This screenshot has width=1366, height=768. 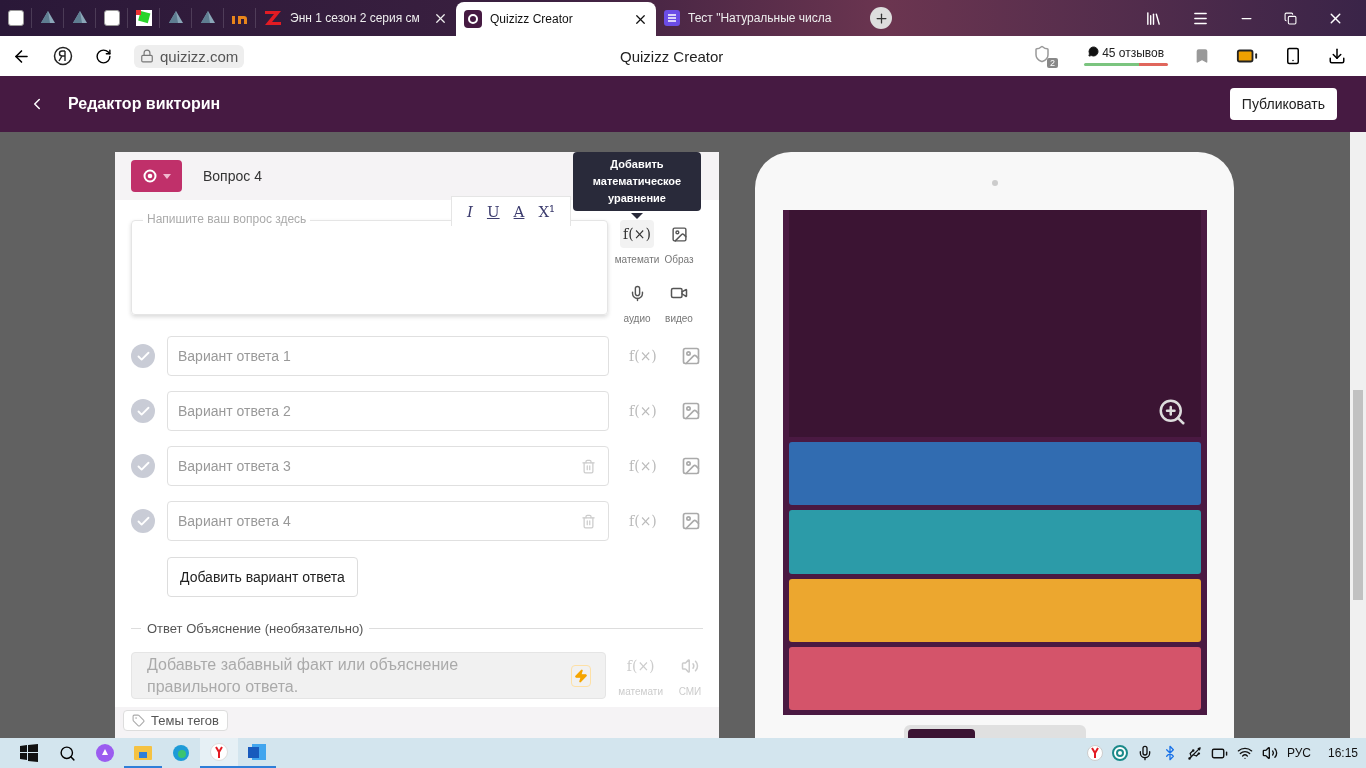 I want to click on question-type-button, so click(x=156, y=176).